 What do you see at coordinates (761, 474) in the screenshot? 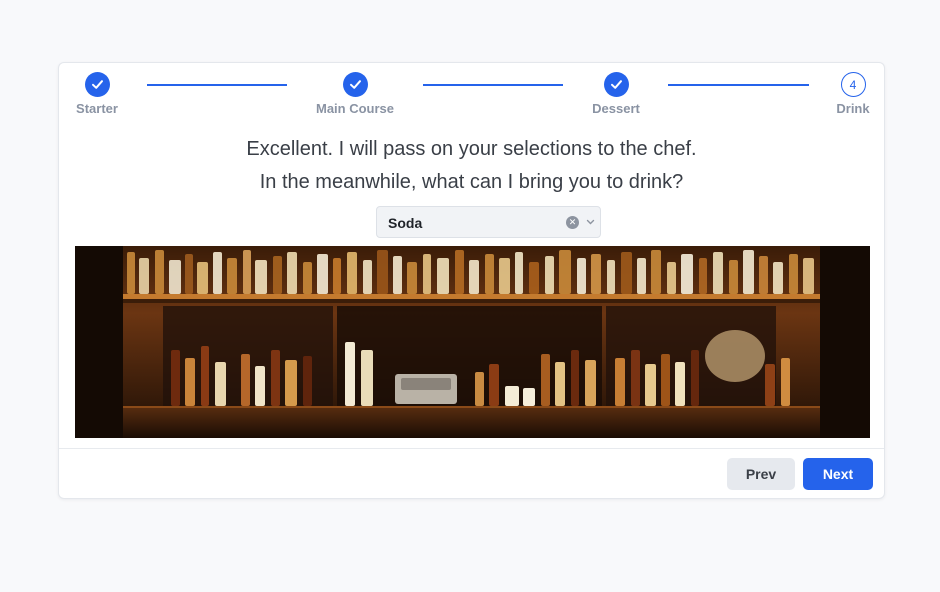
I see `prev-button: Prev` at bounding box center [761, 474].